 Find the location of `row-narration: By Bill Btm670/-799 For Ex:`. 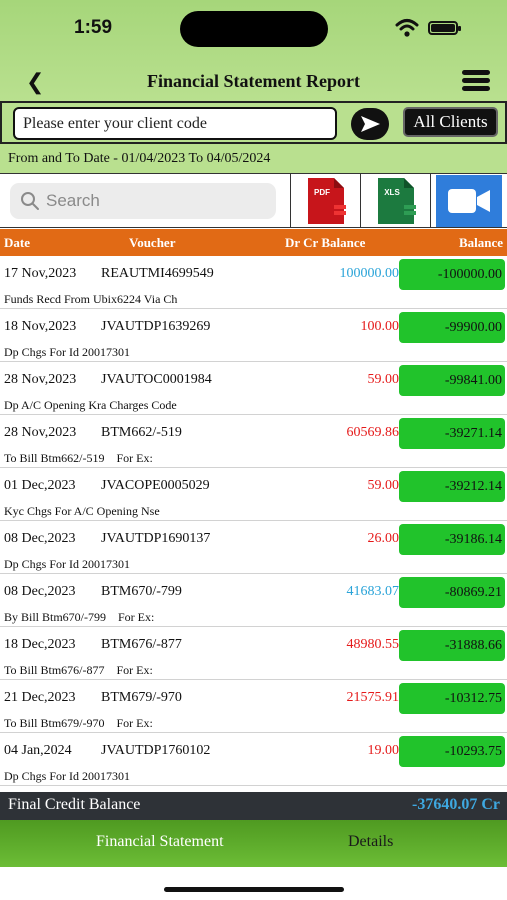

row-narration: By Bill Btm670/-799 For Ex: is located at coordinates (79, 617).